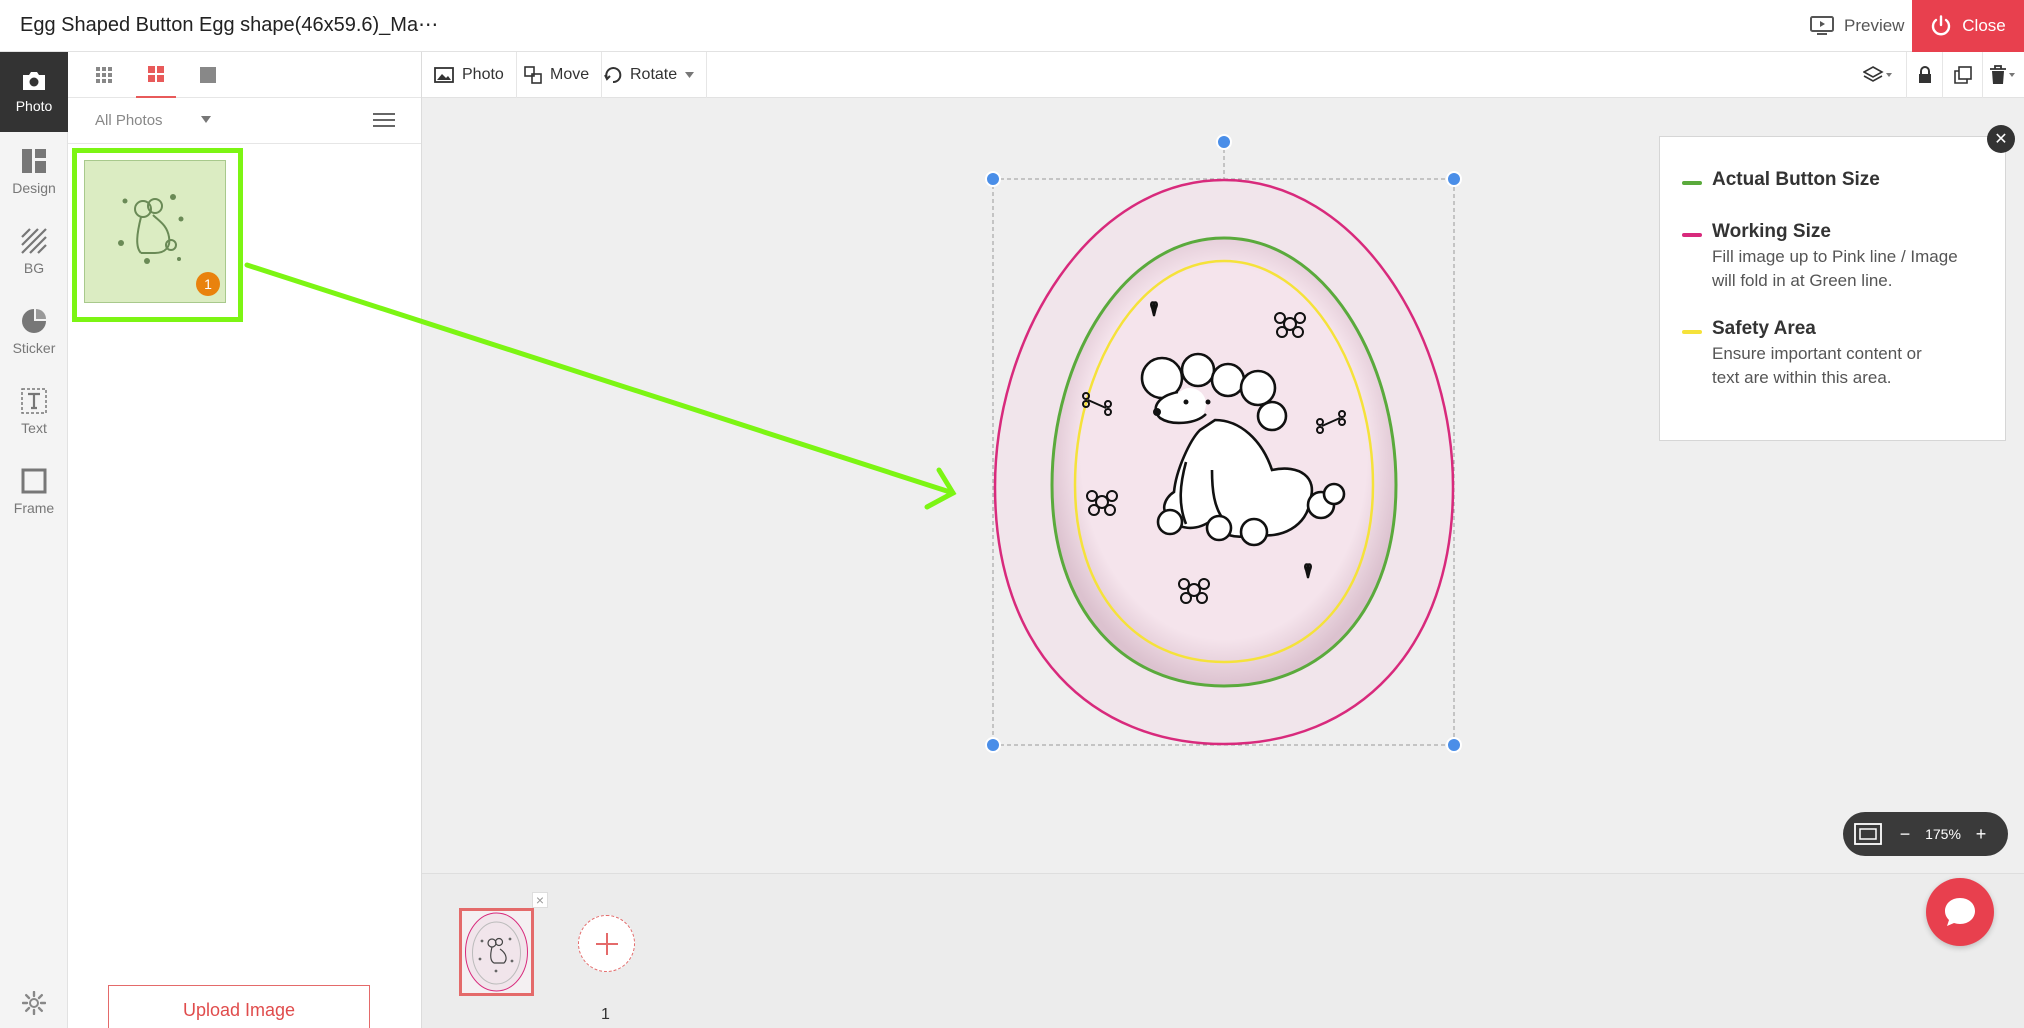  I want to click on single-view-icon, so click(208, 75).